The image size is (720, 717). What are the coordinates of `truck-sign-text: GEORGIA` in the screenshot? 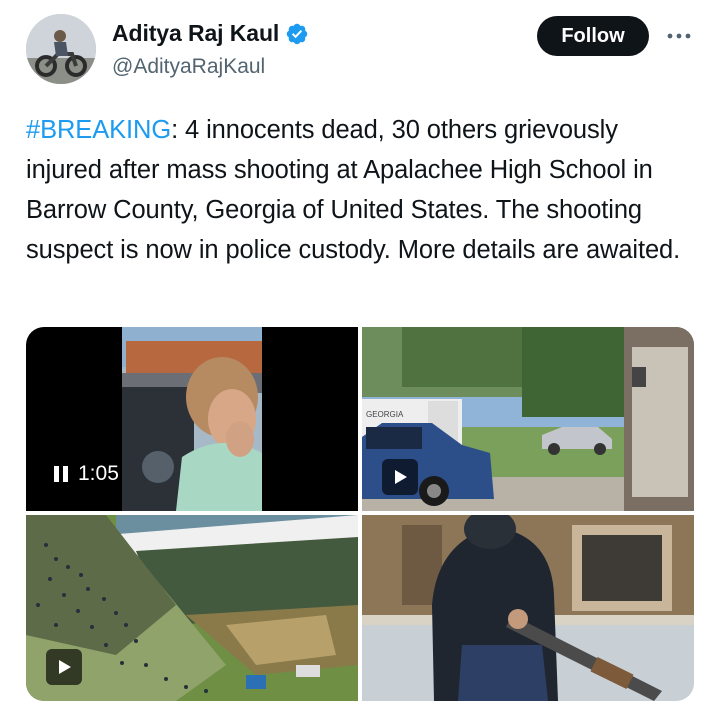 It's located at (385, 414).